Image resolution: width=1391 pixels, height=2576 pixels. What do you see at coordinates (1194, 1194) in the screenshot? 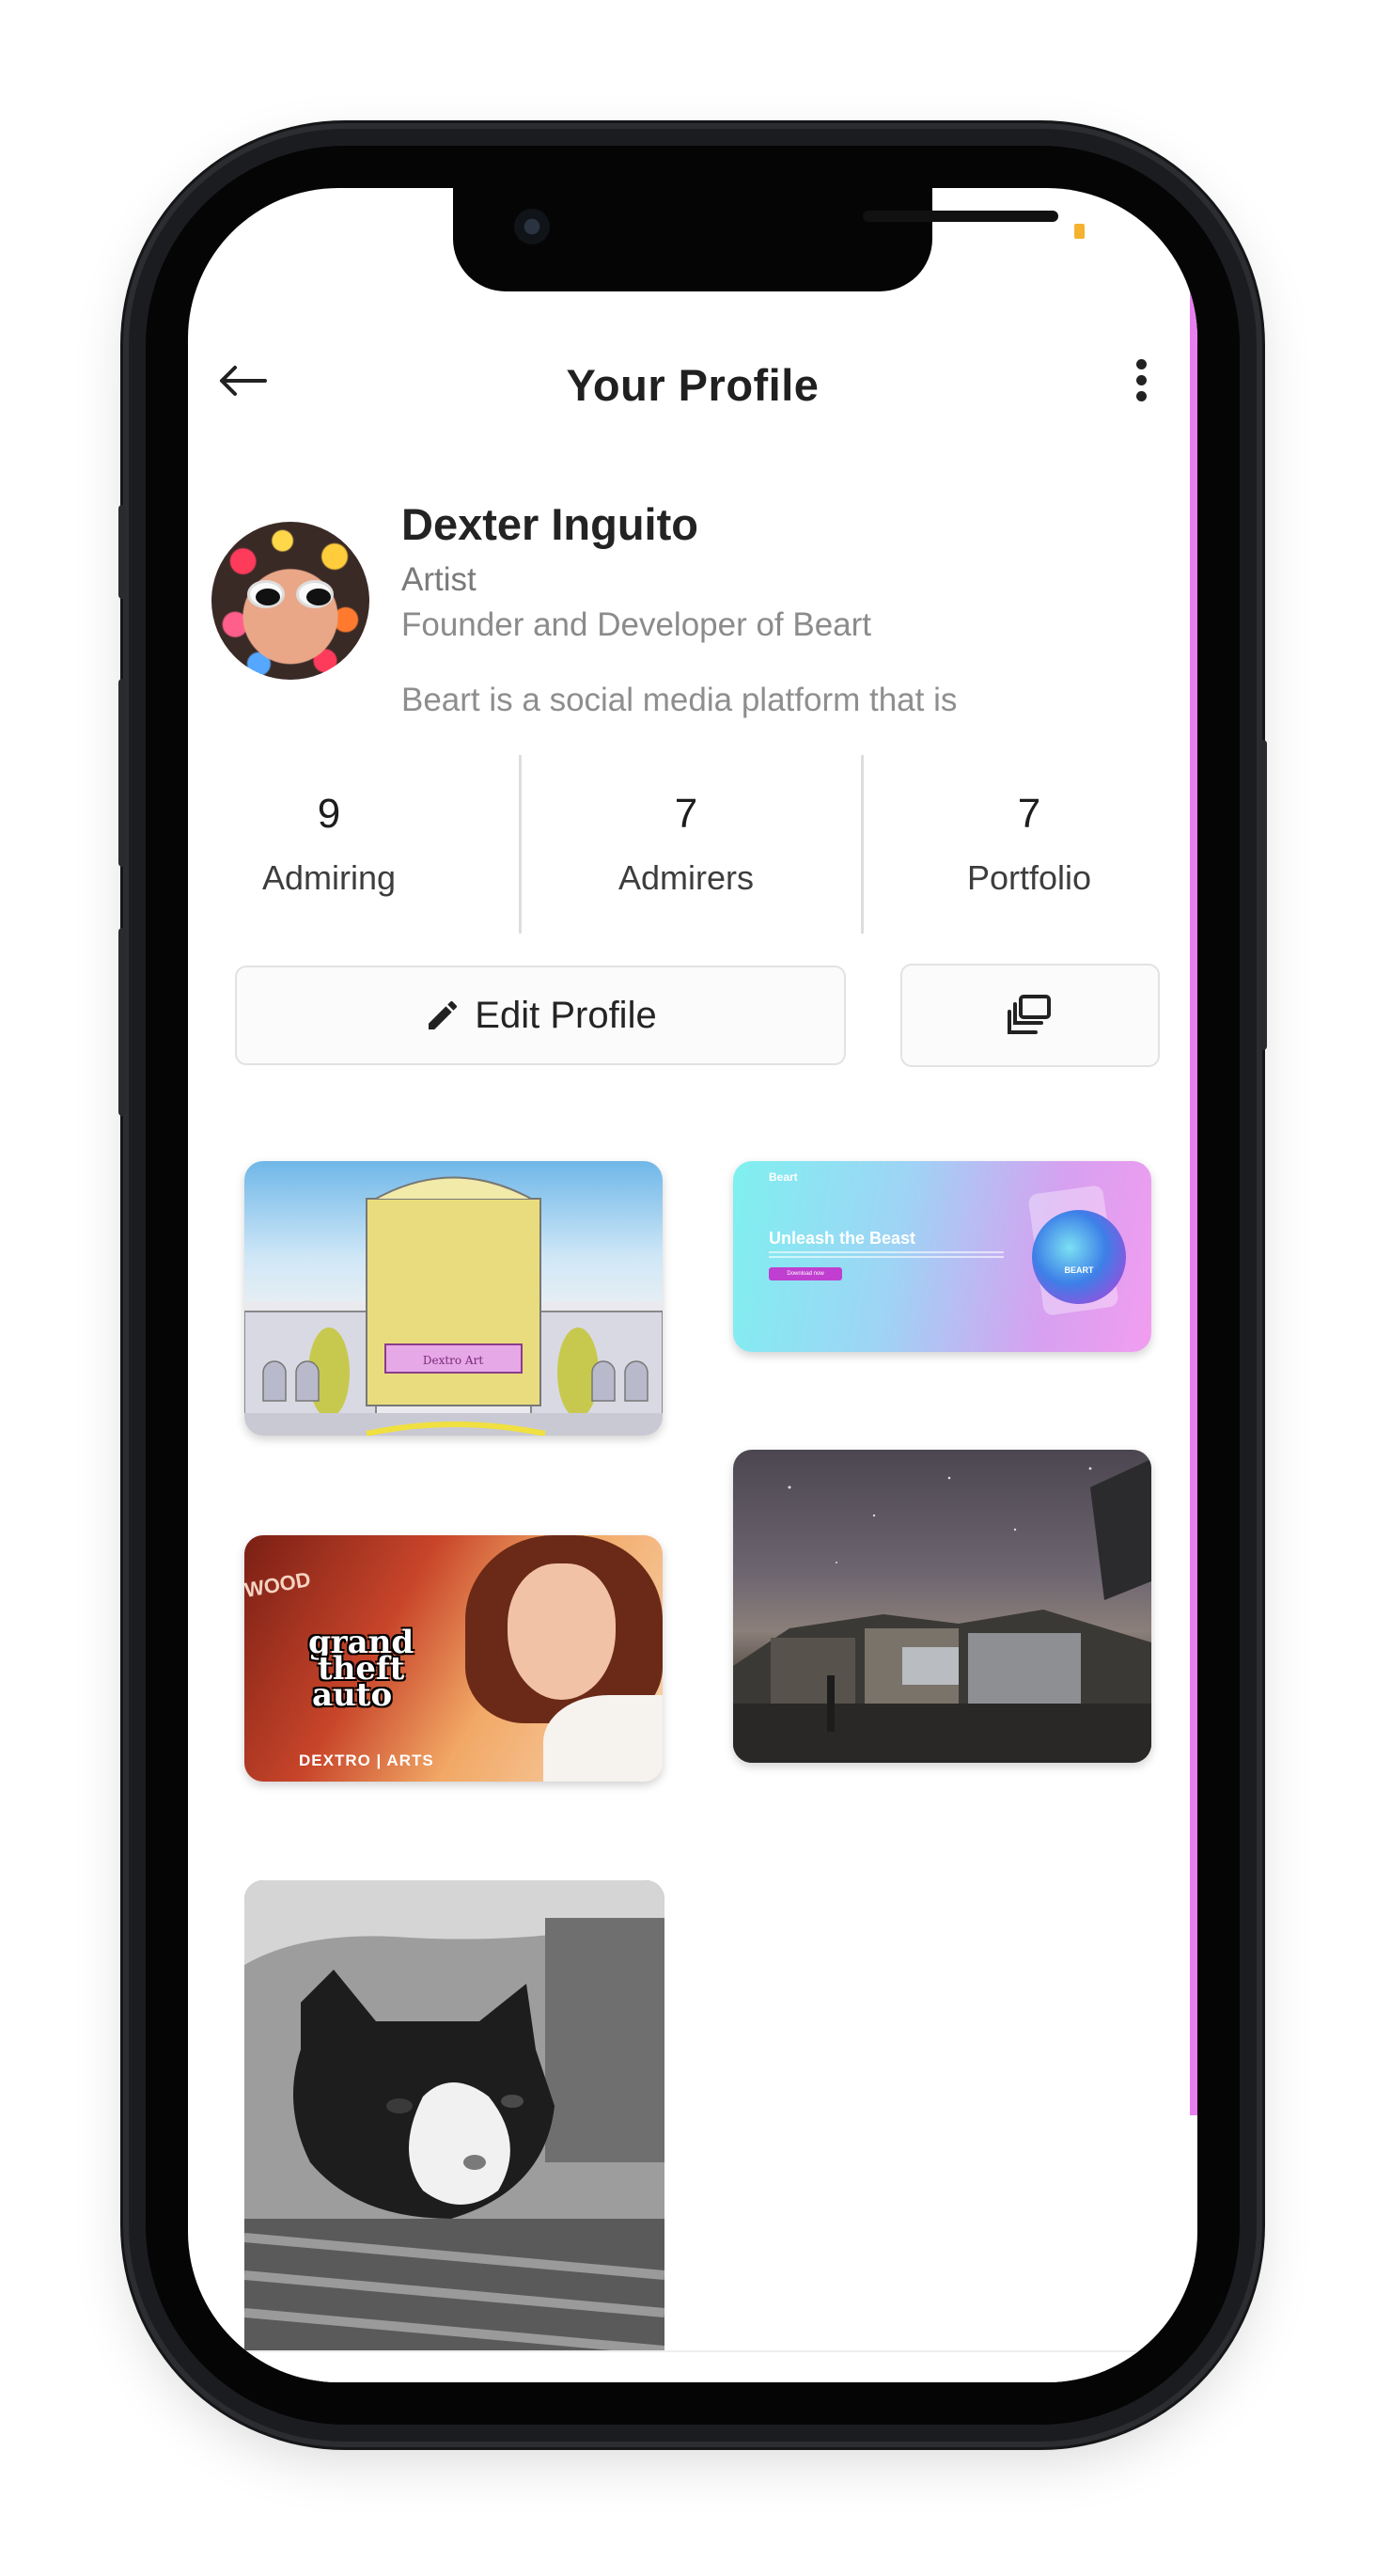
I see `scroll-accent-bar` at bounding box center [1194, 1194].